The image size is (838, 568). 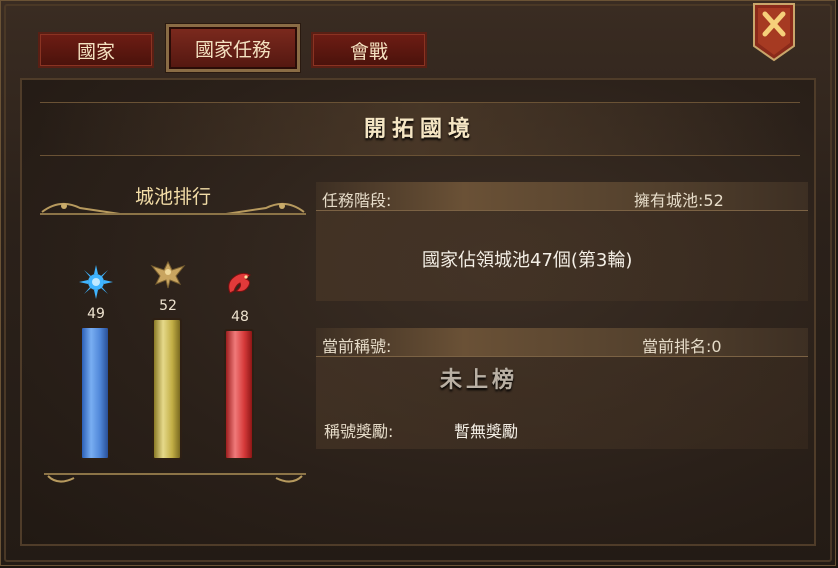 I want to click on task-description: 國家佔領城池47個(第3輪), so click(x=527, y=260).